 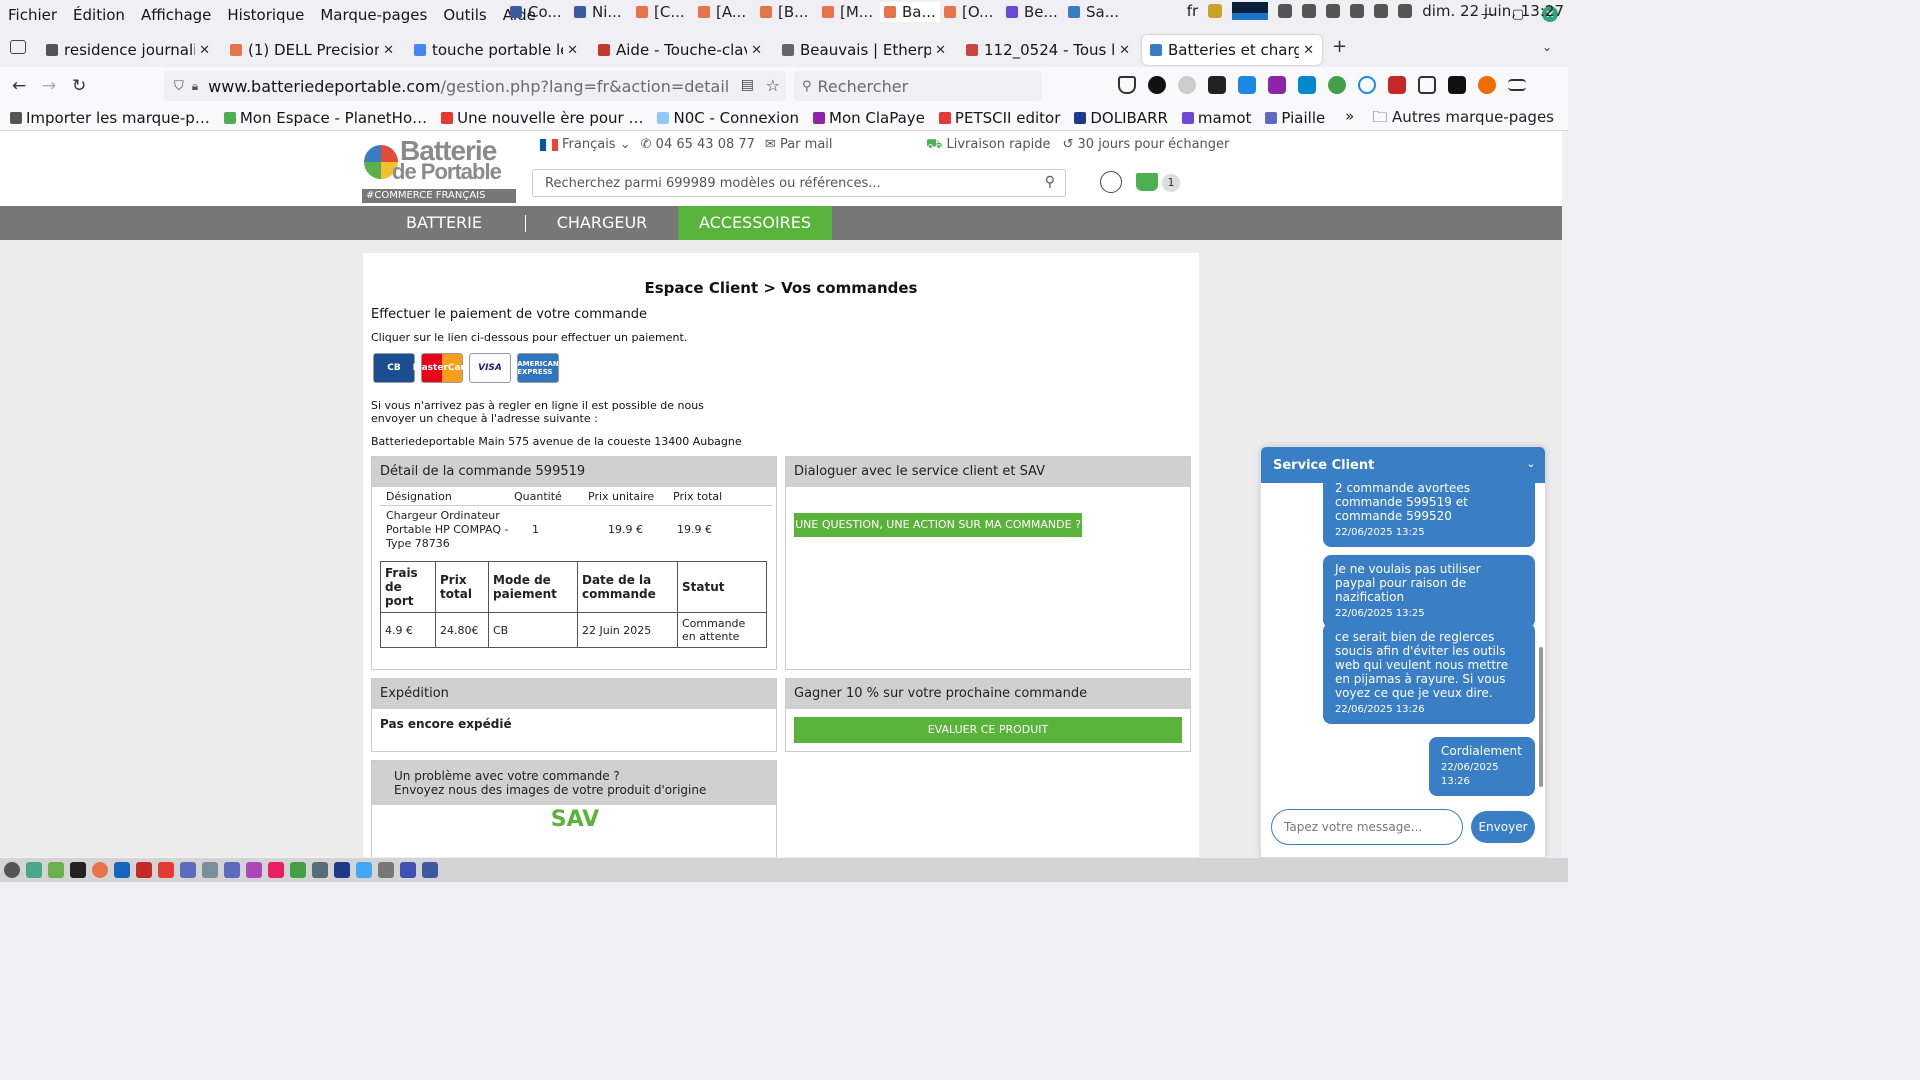 What do you see at coordinates (496, 50) in the screenshot?
I see `tab-touche-portable: touche portable len ✕` at bounding box center [496, 50].